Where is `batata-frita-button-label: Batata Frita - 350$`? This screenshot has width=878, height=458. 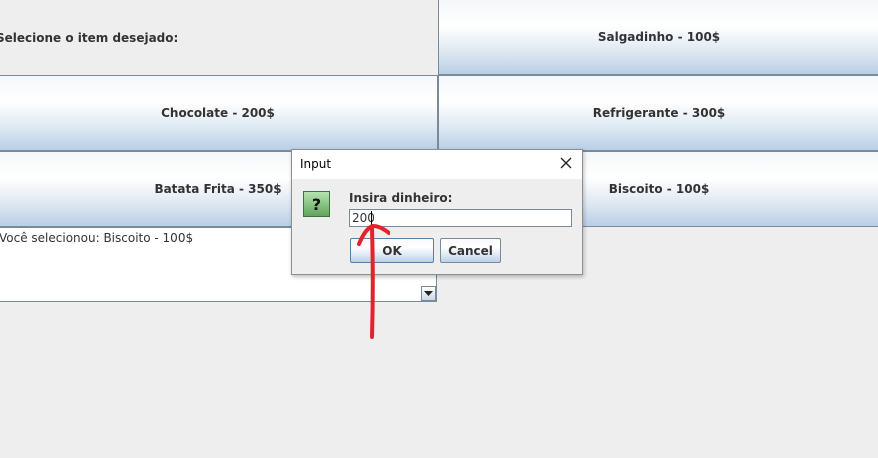 batata-frita-button-label: Batata Frita - 350$ is located at coordinates (218, 189).